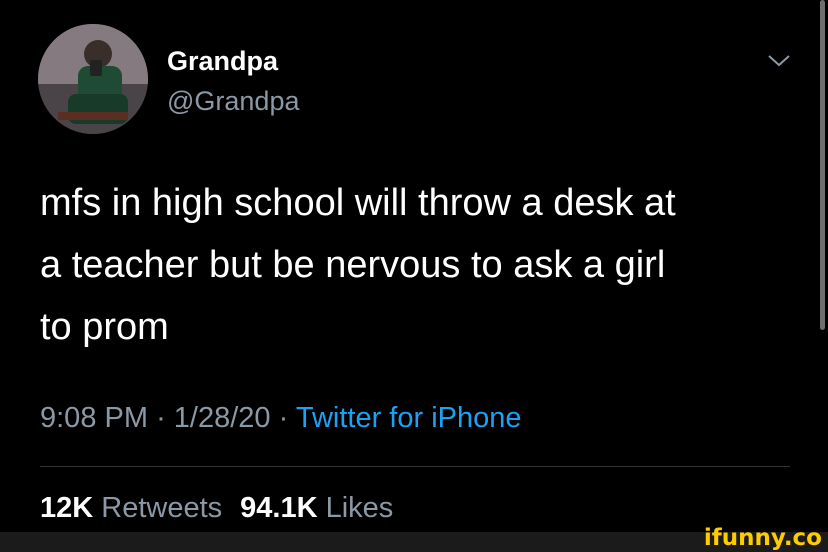 The height and width of the screenshot is (552, 828). What do you see at coordinates (279, 508) in the screenshot?
I see `likes-count: 94.1K` at bounding box center [279, 508].